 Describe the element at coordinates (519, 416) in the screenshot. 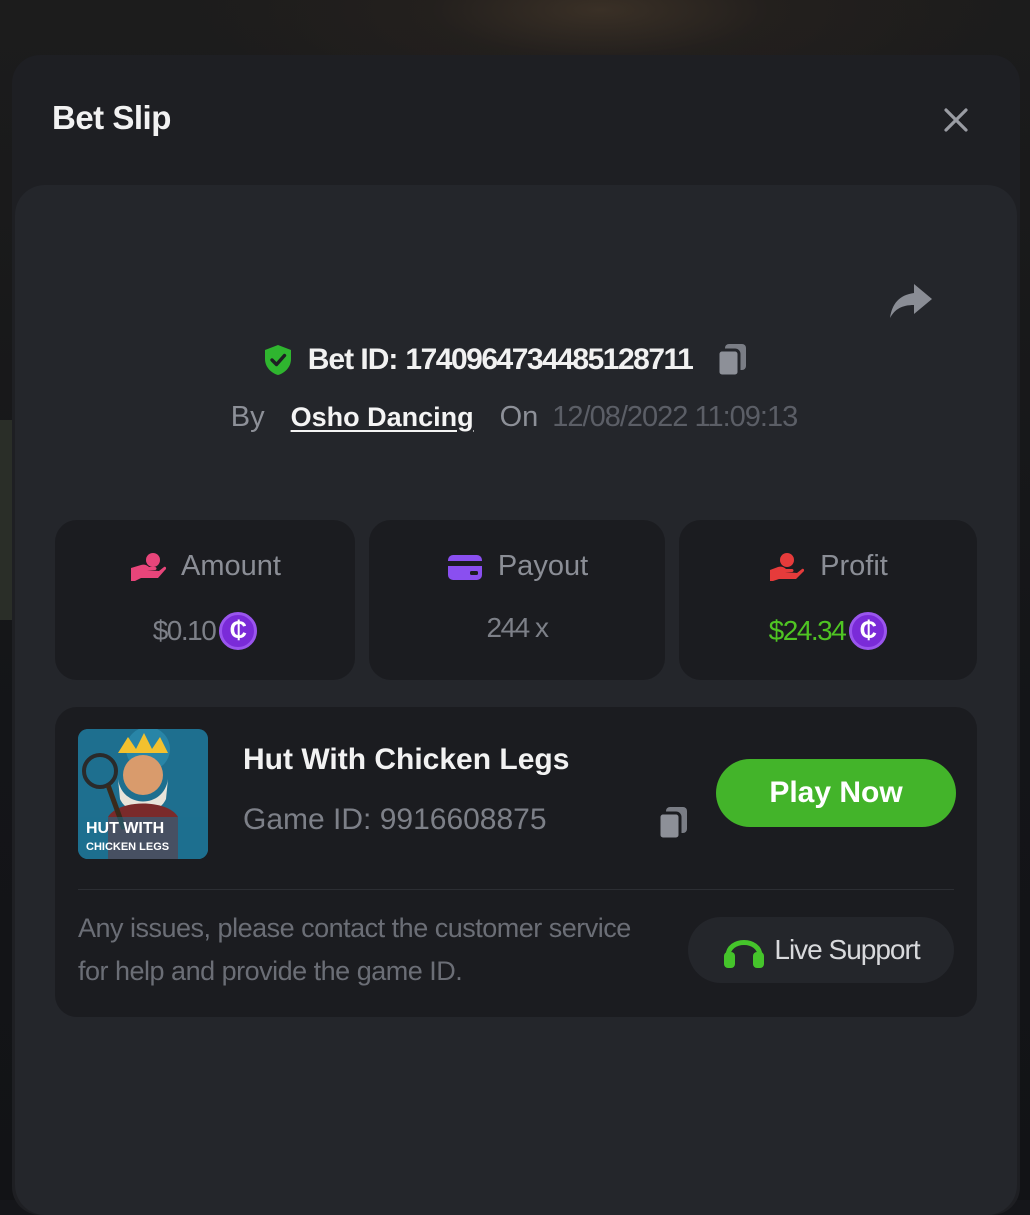

I see `on-label: On` at that location.